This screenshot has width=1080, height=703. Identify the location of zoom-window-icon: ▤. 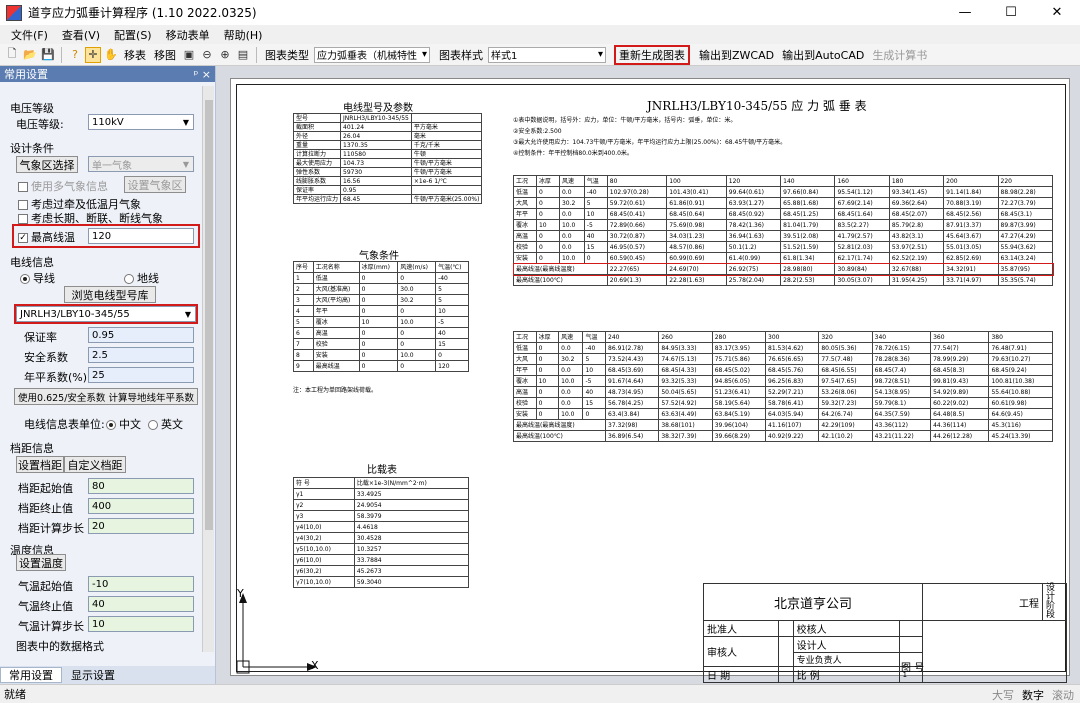
(243, 55).